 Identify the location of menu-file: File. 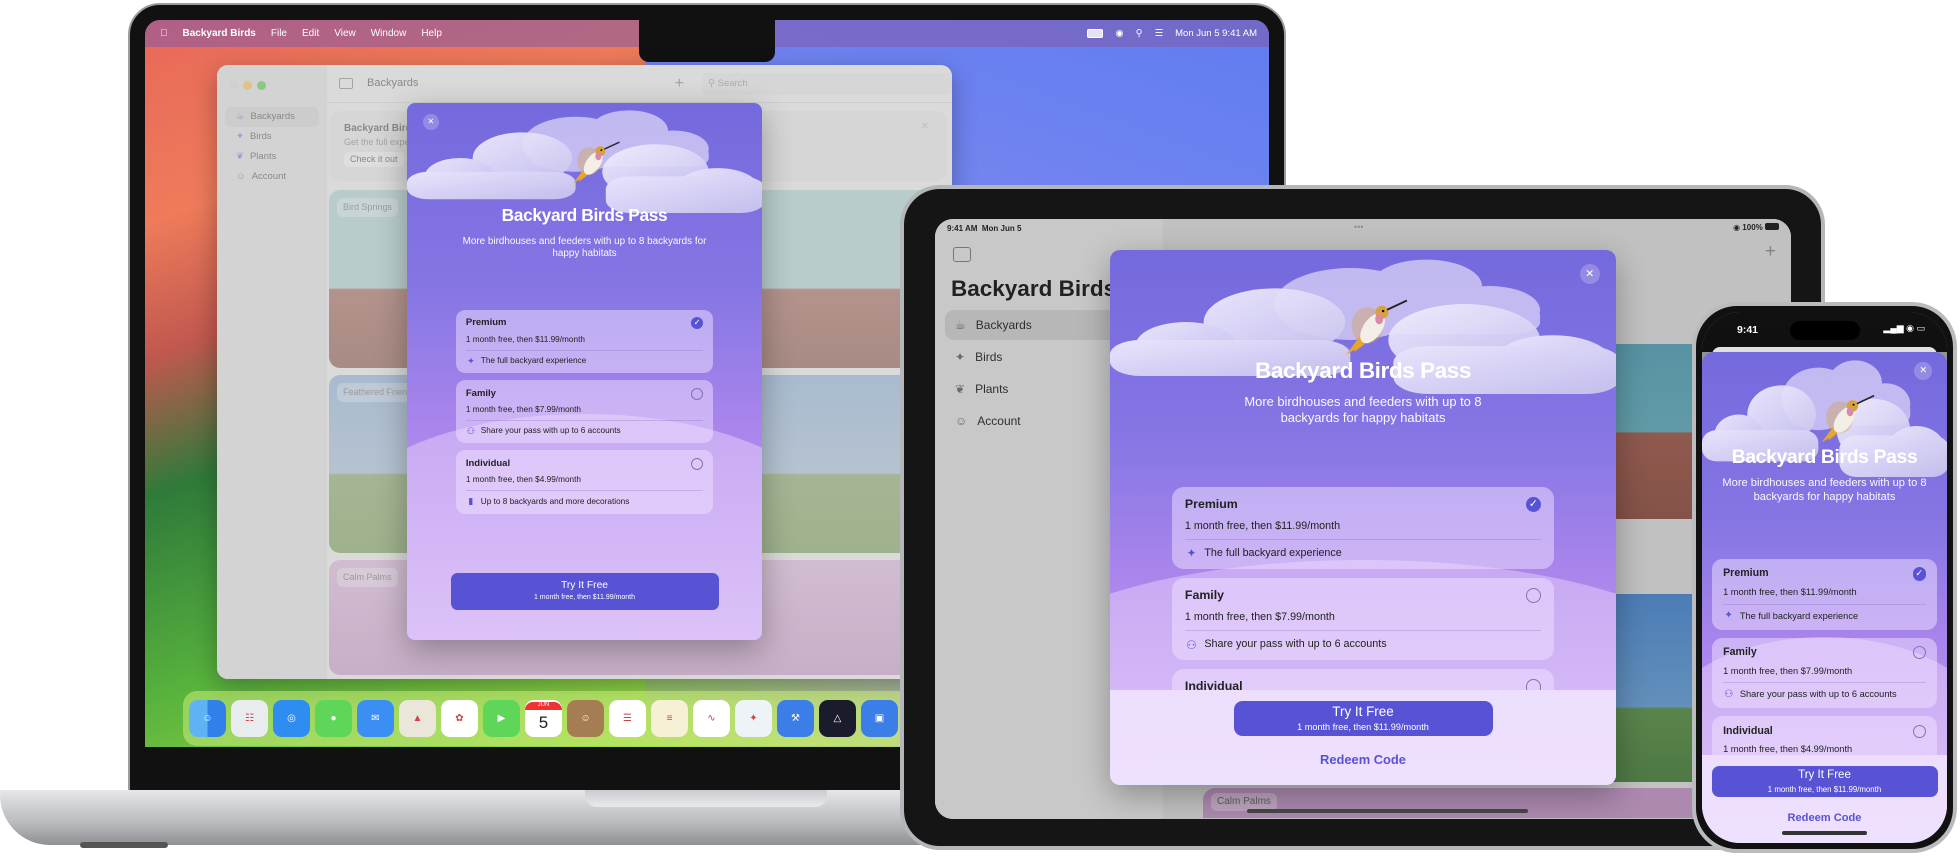
(279, 34).